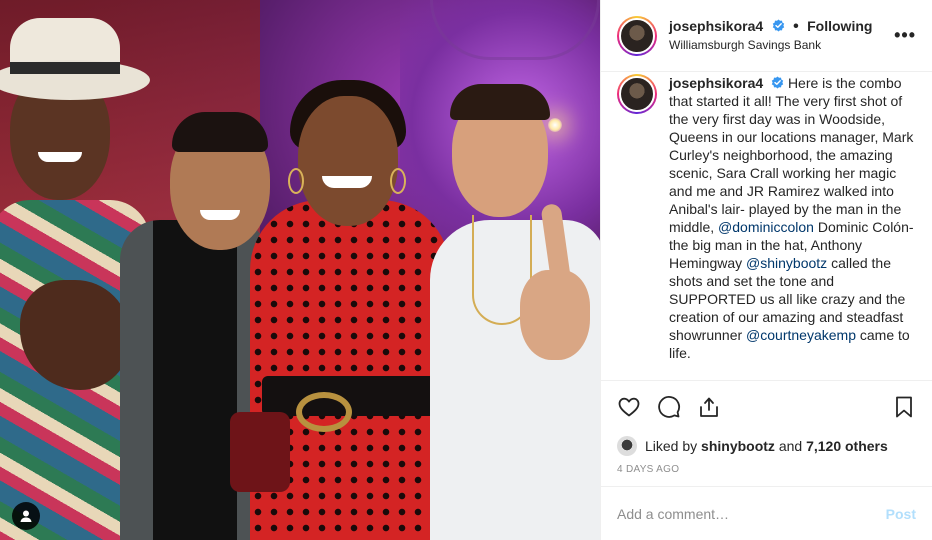 The image size is (932, 540). I want to click on likes-prefix: Liked by, so click(671, 446).